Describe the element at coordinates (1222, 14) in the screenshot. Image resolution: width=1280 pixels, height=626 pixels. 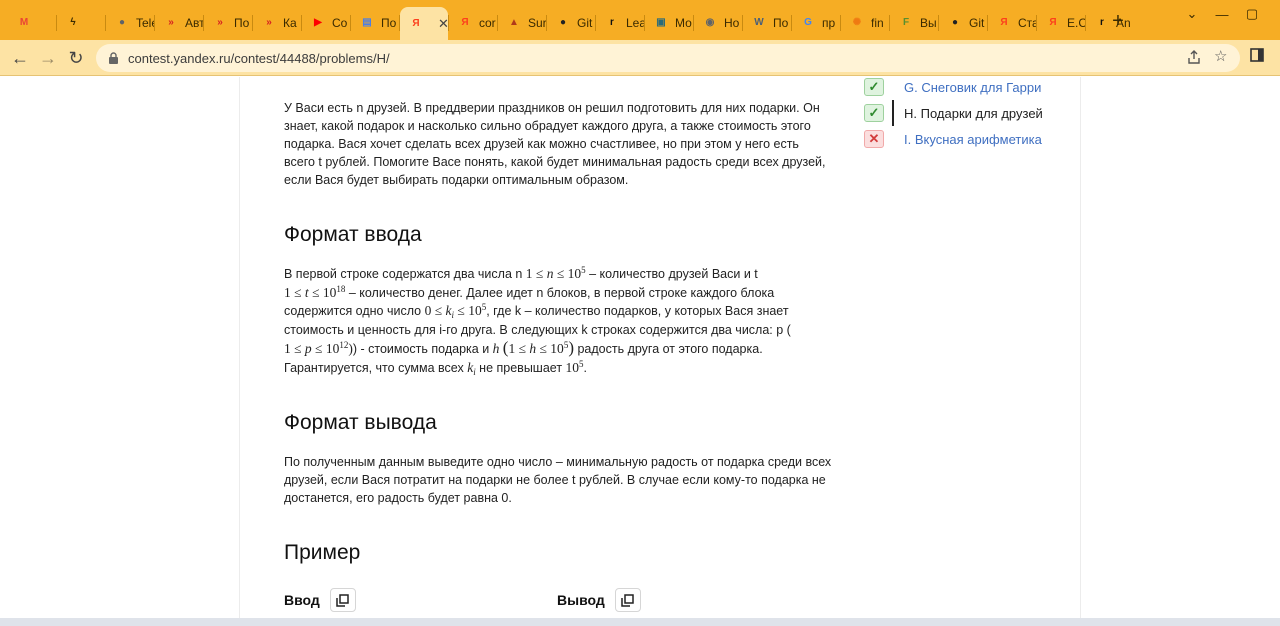
I see `minimize-window-button: —` at that location.